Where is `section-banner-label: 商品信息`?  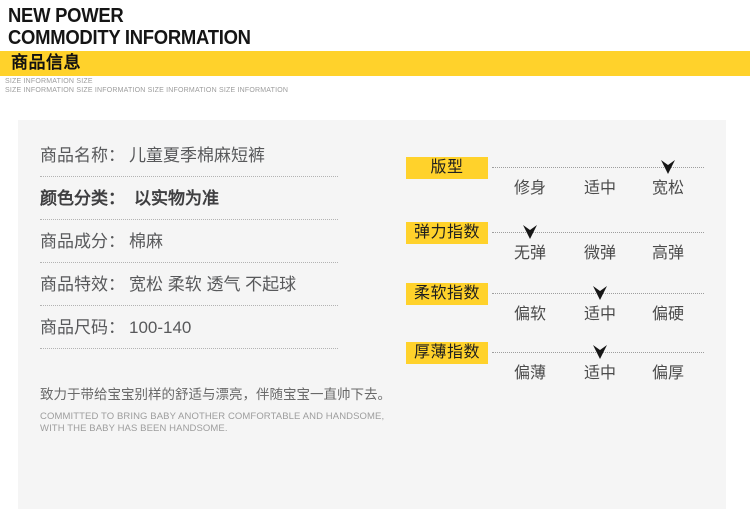
section-banner-label: 商品信息 is located at coordinates (46, 62).